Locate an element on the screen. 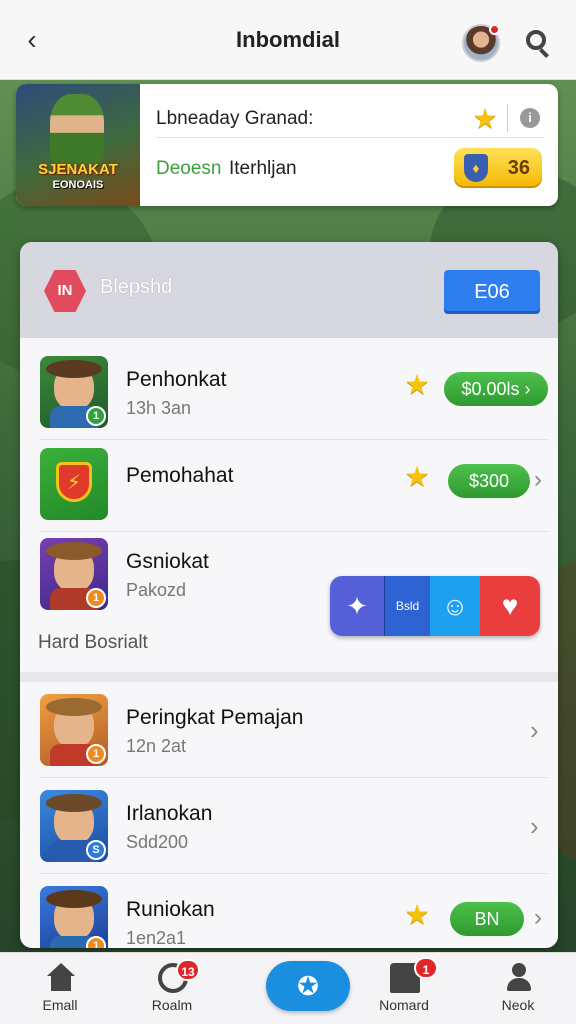 This screenshot has height=1024, width=576. featured-status-label: Iterhljan is located at coordinates (263, 168).